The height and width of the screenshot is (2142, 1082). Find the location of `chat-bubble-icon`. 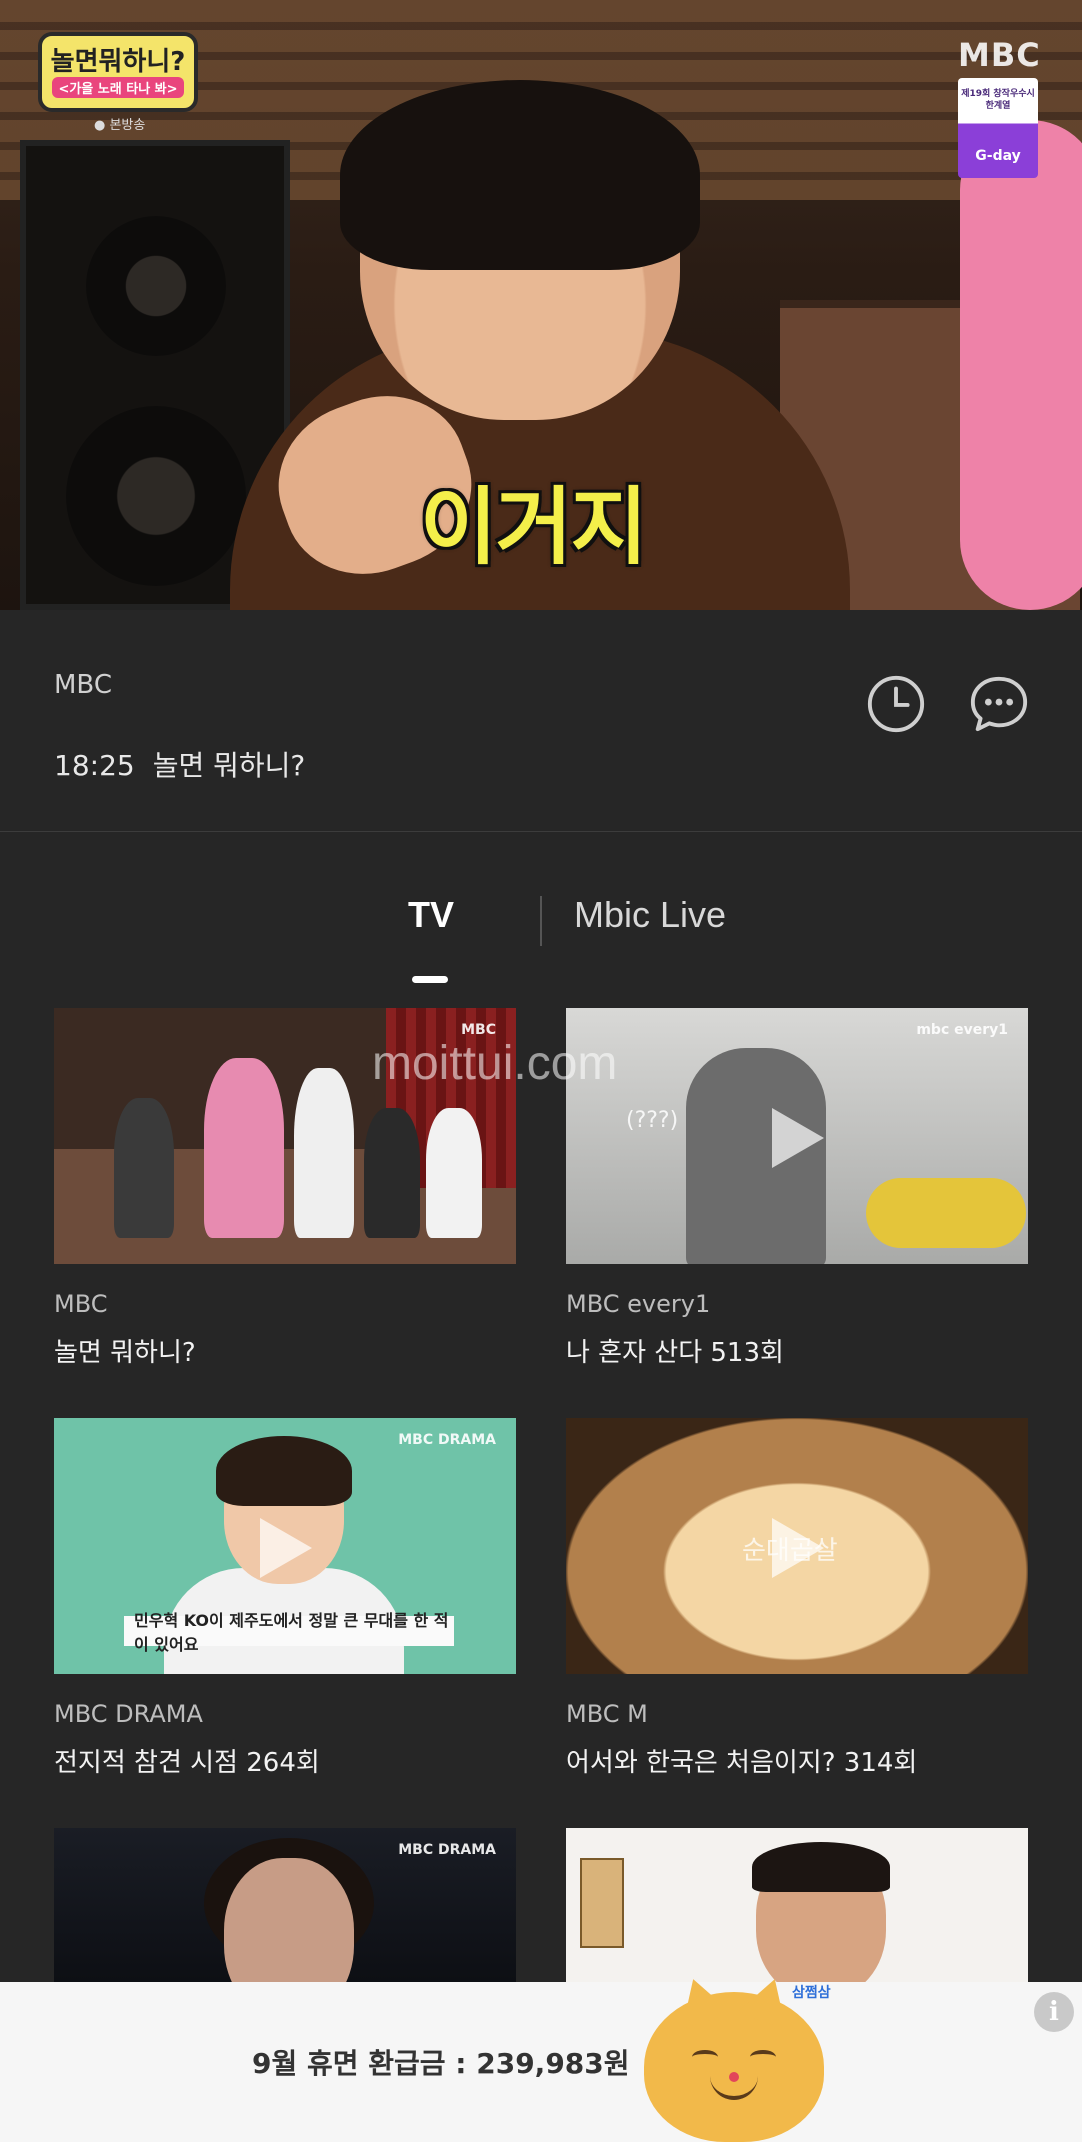

chat-bubble-icon is located at coordinates (999, 704).